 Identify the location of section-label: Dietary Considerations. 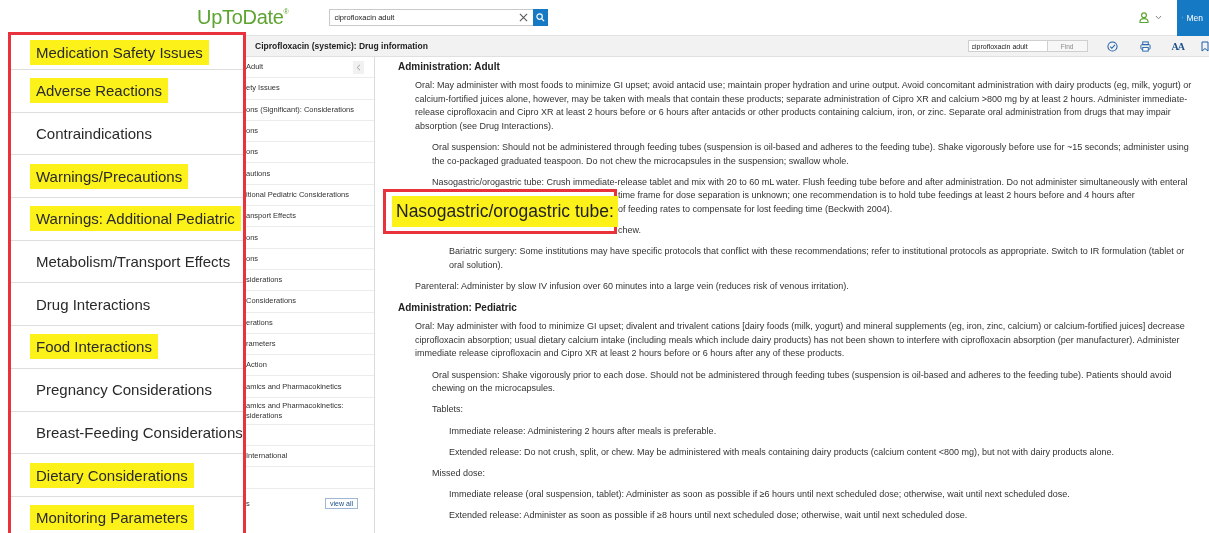
(112, 475).